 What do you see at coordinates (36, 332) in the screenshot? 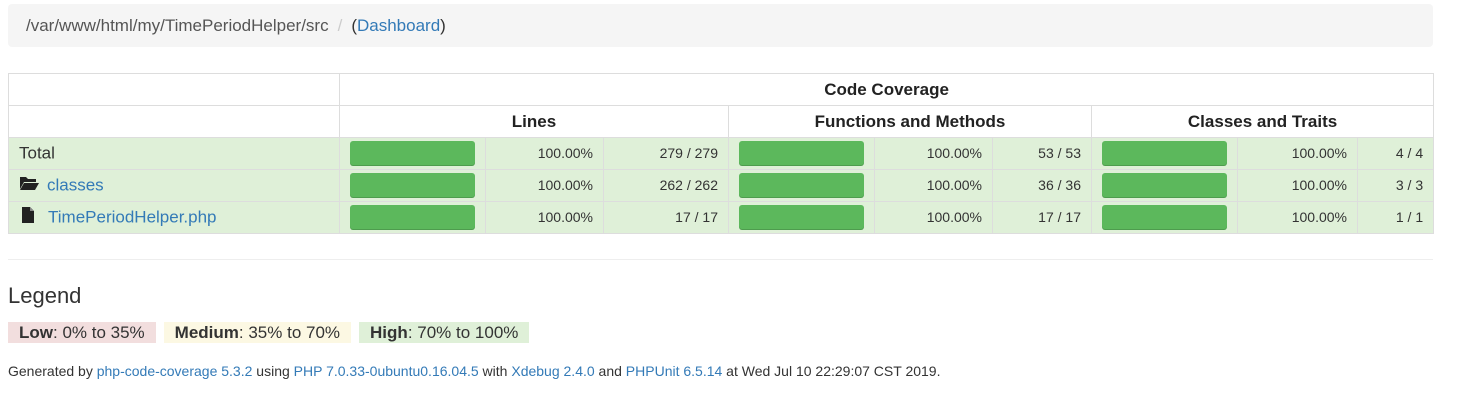
I see `legend-low-label: Low` at bounding box center [36, 332].